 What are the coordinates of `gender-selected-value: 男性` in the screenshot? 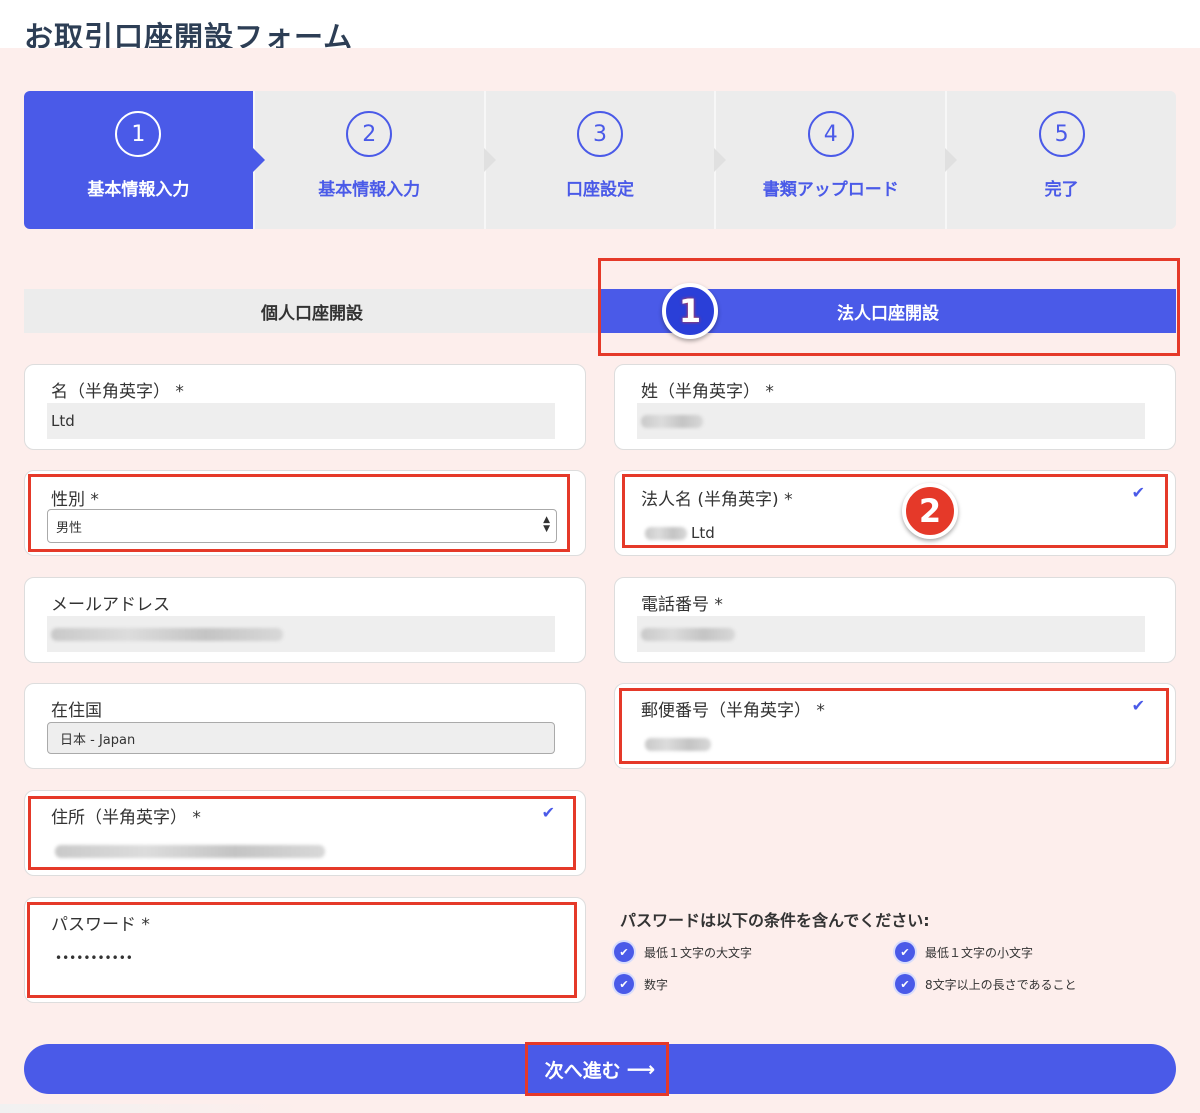 It's located at (69, 528).